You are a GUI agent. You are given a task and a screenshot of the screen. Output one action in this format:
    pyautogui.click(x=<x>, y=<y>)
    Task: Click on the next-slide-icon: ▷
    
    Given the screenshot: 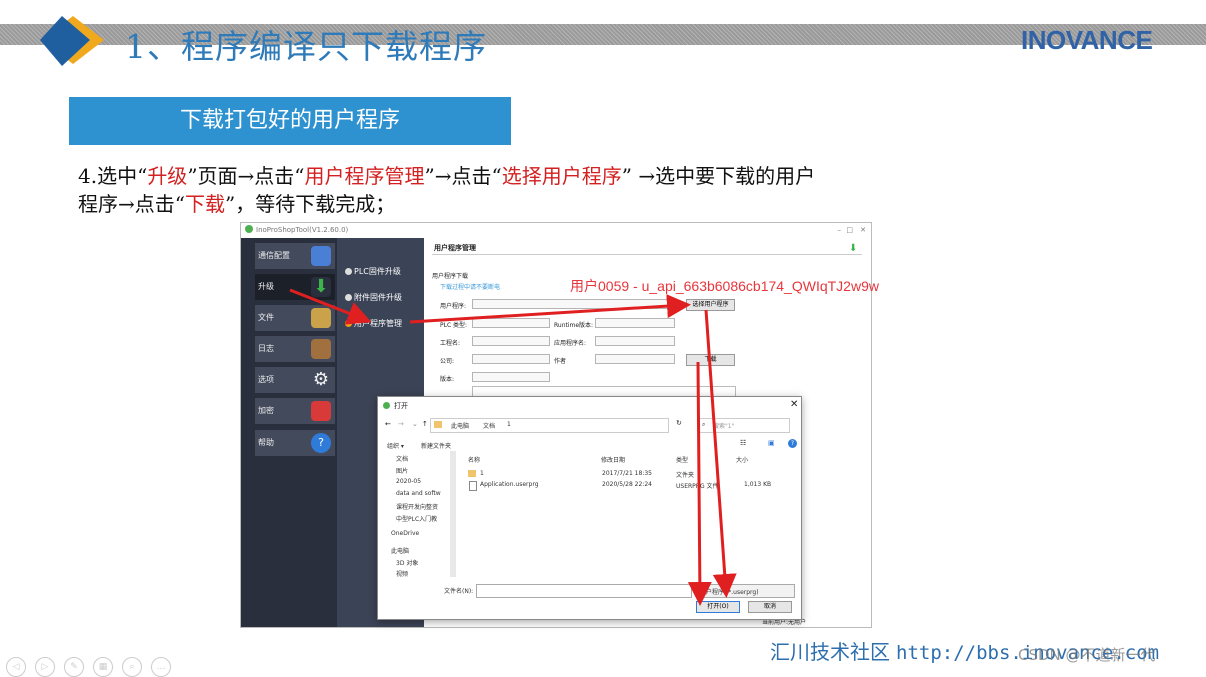 What is the action you would take?
    pyautogui.click(x=45, y=667)
    